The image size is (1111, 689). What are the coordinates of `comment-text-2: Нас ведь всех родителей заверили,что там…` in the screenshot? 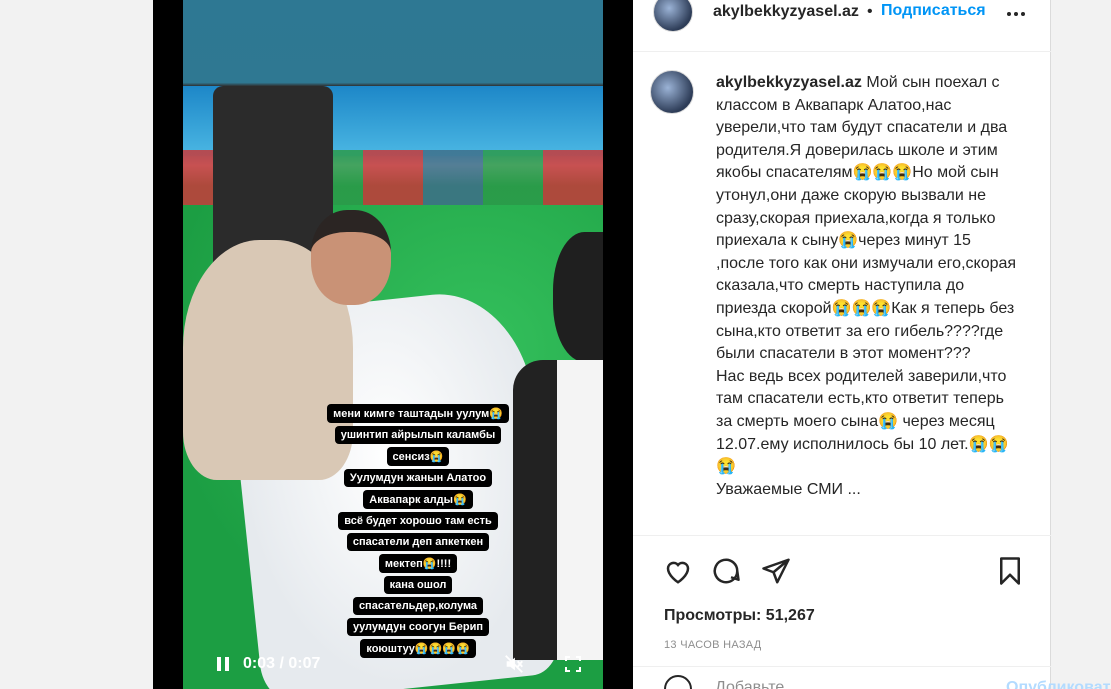 It's located at (862, 421).